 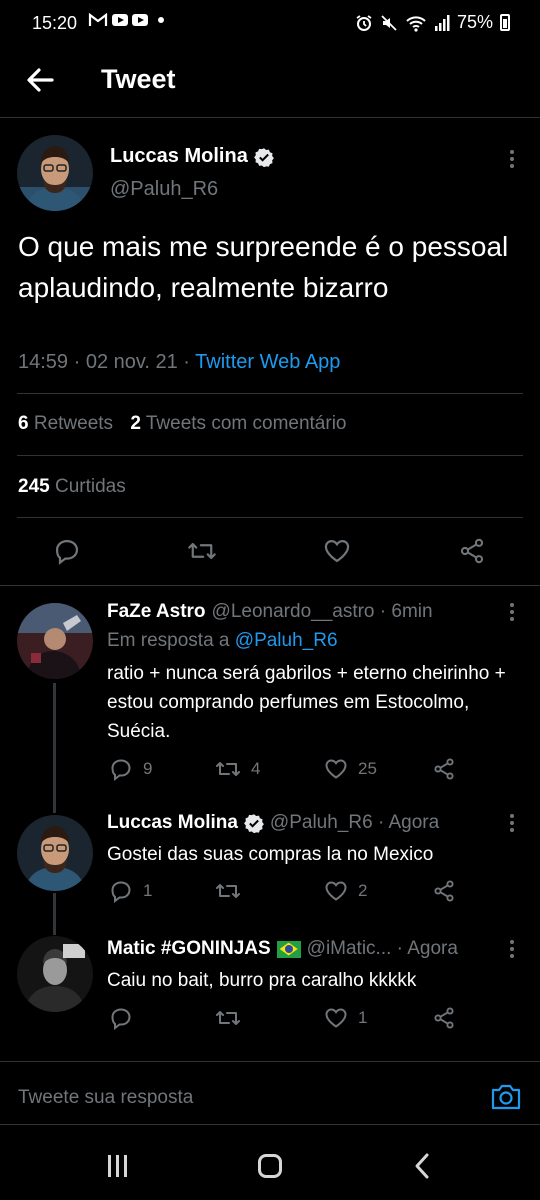 I want to click on retweet-stats: 6 Retweets 2 Tweets com comentário, so click(x=182, y=424).